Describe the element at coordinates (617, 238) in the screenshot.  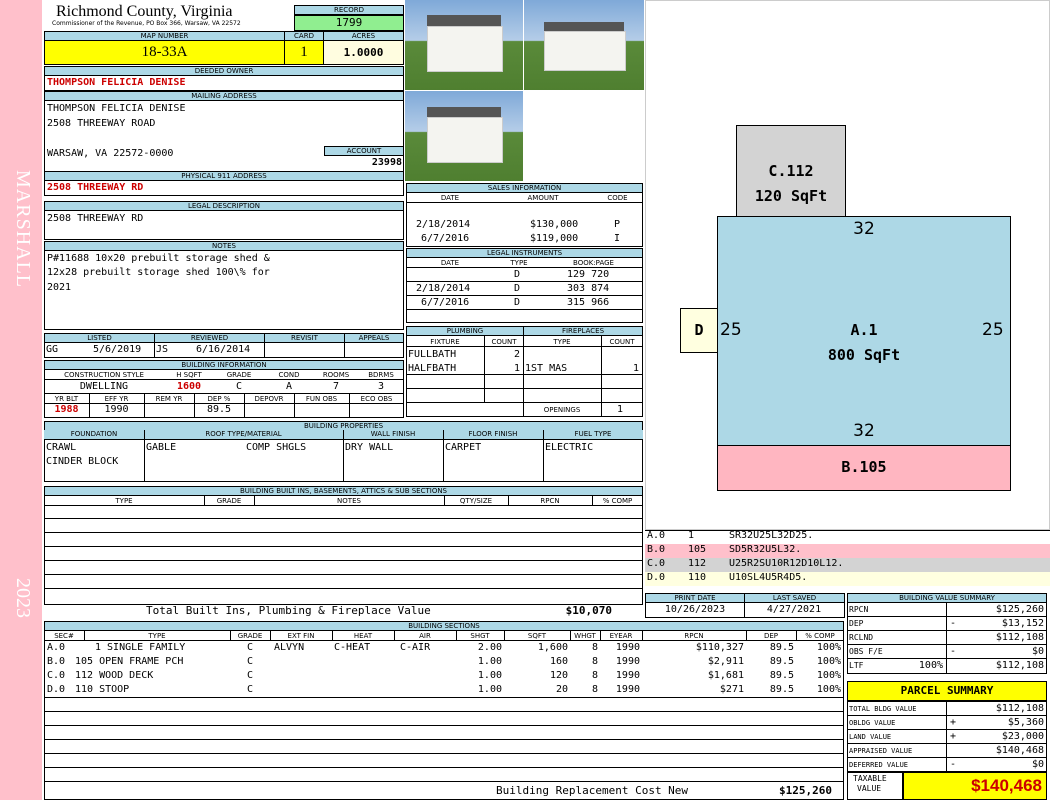
I see `sales-row-2-code: I` at that location.